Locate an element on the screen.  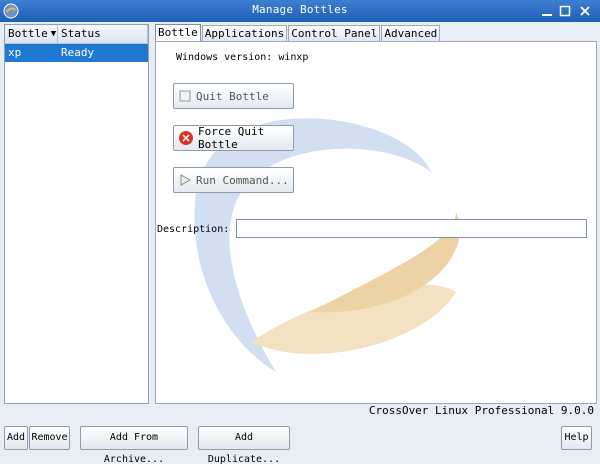
bottle-list-header: Bottle ▼ Status is located at coordinates (76, 34).